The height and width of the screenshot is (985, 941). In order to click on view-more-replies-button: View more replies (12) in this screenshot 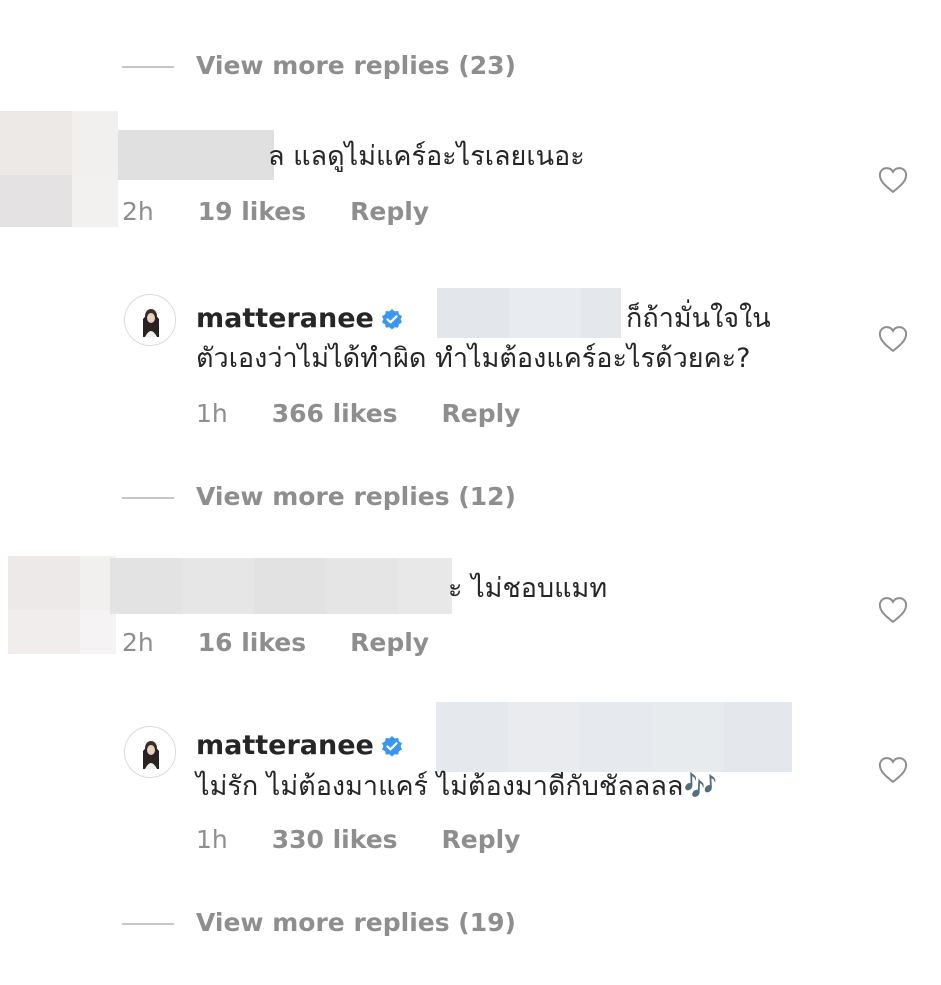, I will do `click(356, 496)`.